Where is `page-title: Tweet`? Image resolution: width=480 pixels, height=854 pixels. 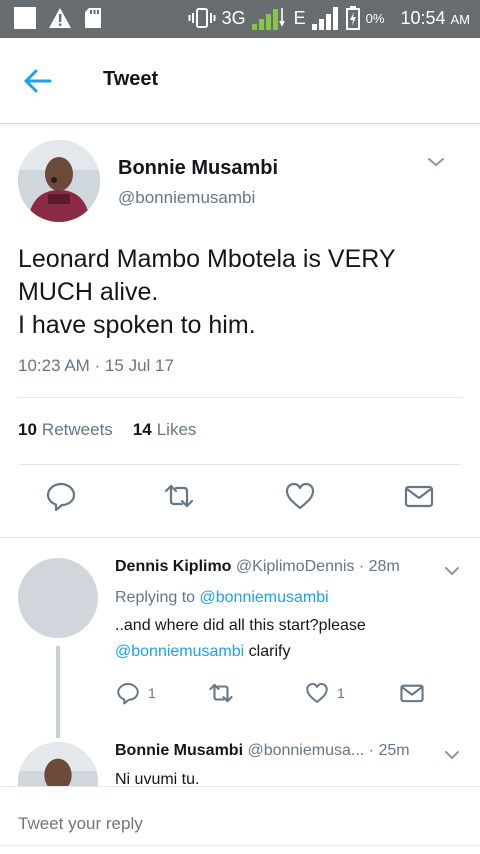 page-title: Tweet is located at coordinates (131, 79).